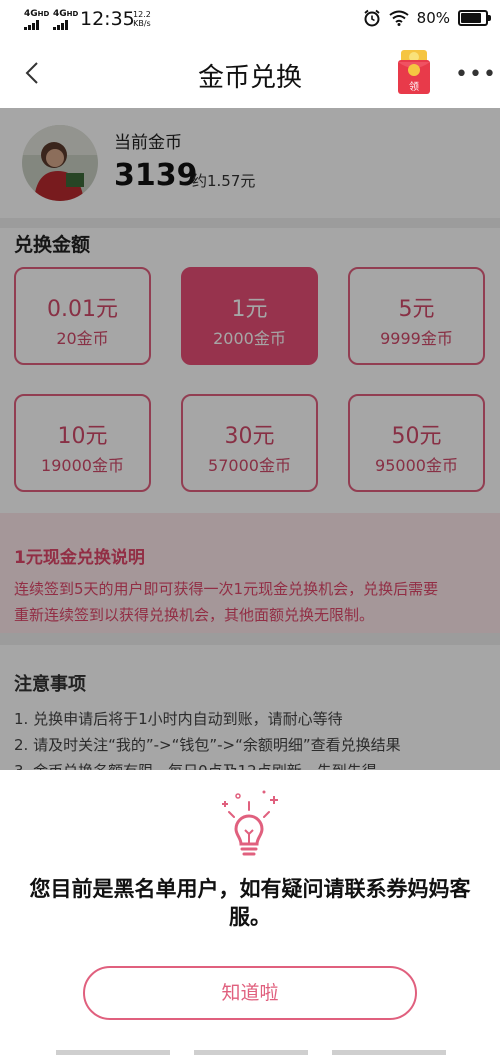  What do you see at coordinates (36, 20) in the screenshot?
I see `signal-indicator-1: 4GHD` at bounding box center [36, 20].